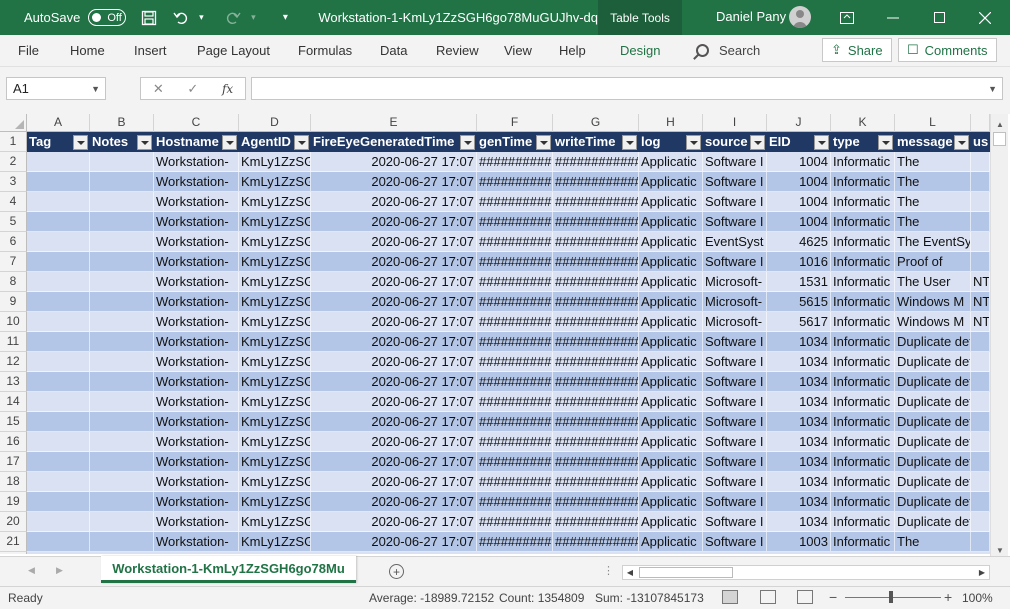  What do you see at coordinates (275, 123) in the screenshot?
I see `column-header: D` at bounding box center [275, 123].